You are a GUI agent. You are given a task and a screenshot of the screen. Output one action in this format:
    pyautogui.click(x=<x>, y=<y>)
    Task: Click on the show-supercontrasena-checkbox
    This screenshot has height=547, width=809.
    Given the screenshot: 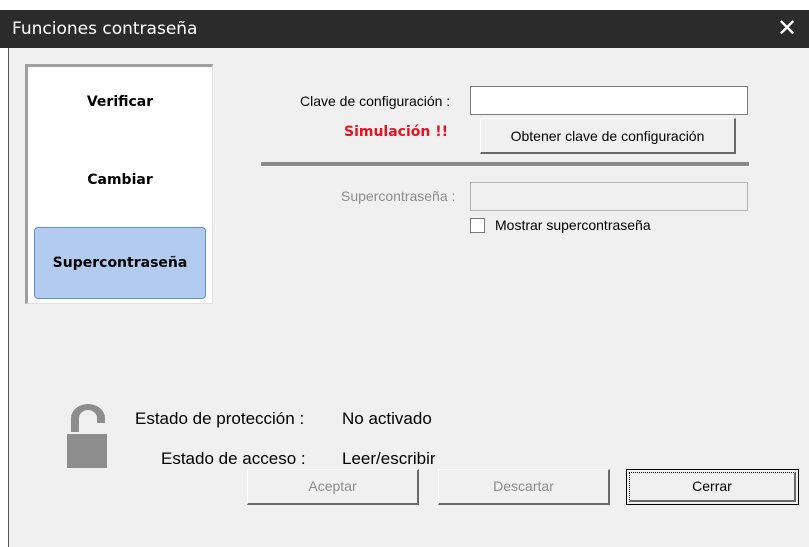 What is the action you would take?
    pyautogui.click(x=477, y=225)
    